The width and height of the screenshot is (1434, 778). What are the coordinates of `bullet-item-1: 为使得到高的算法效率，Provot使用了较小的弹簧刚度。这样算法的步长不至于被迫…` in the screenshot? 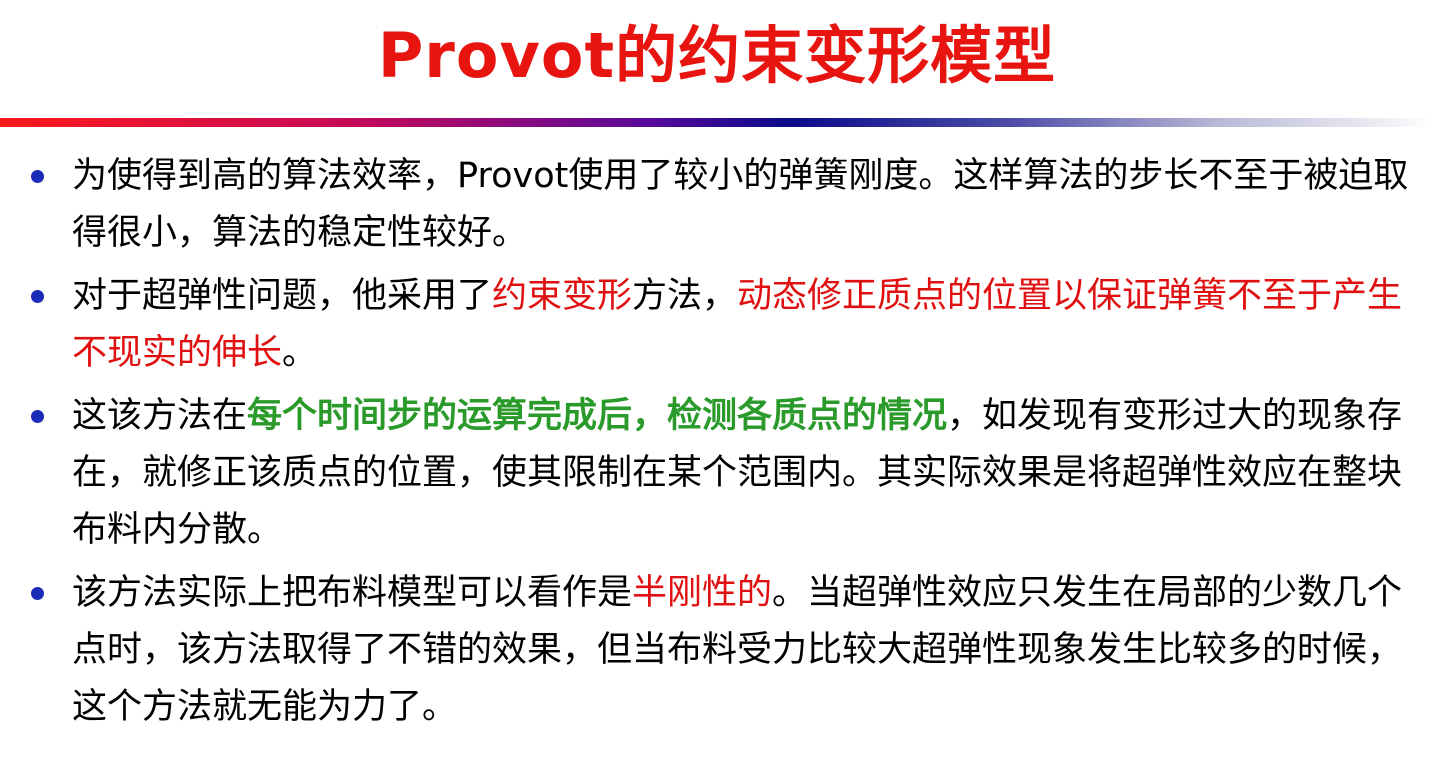 It's located at (720, 205).